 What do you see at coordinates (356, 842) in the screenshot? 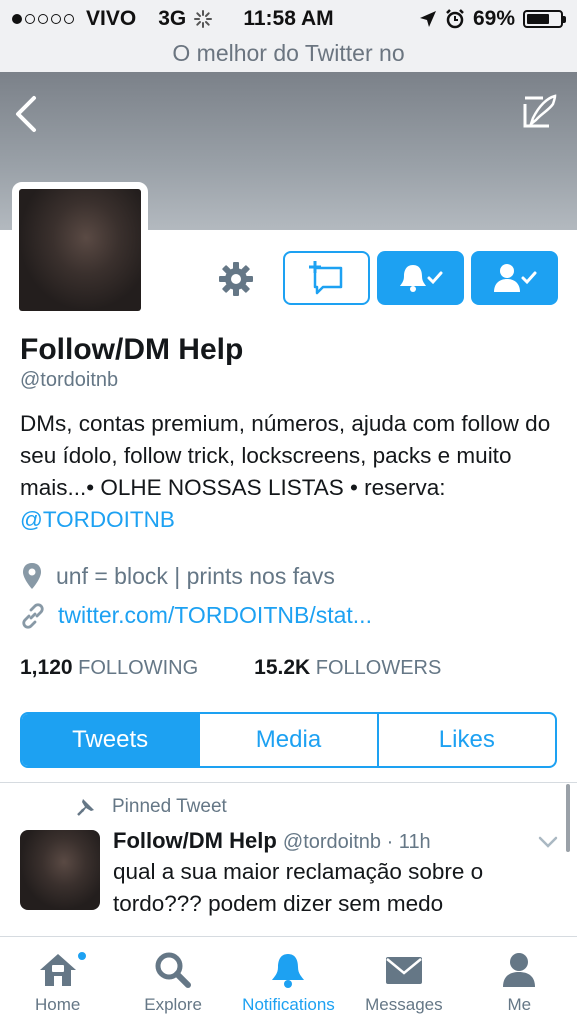
I see `tweet-author-meta: @tordoitnb · 11h` at bounding box center [356, 842].